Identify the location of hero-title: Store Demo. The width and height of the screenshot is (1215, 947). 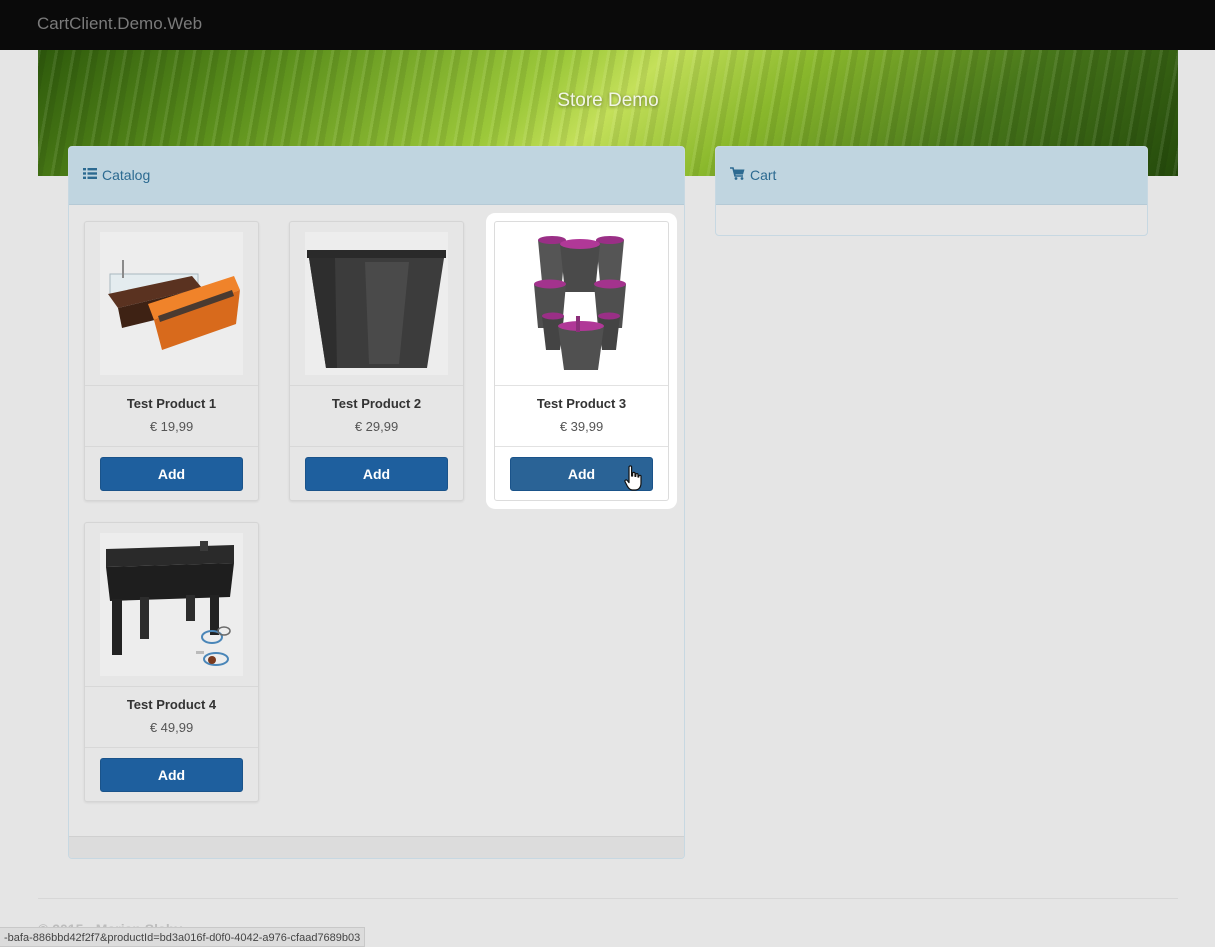
(608, 100).